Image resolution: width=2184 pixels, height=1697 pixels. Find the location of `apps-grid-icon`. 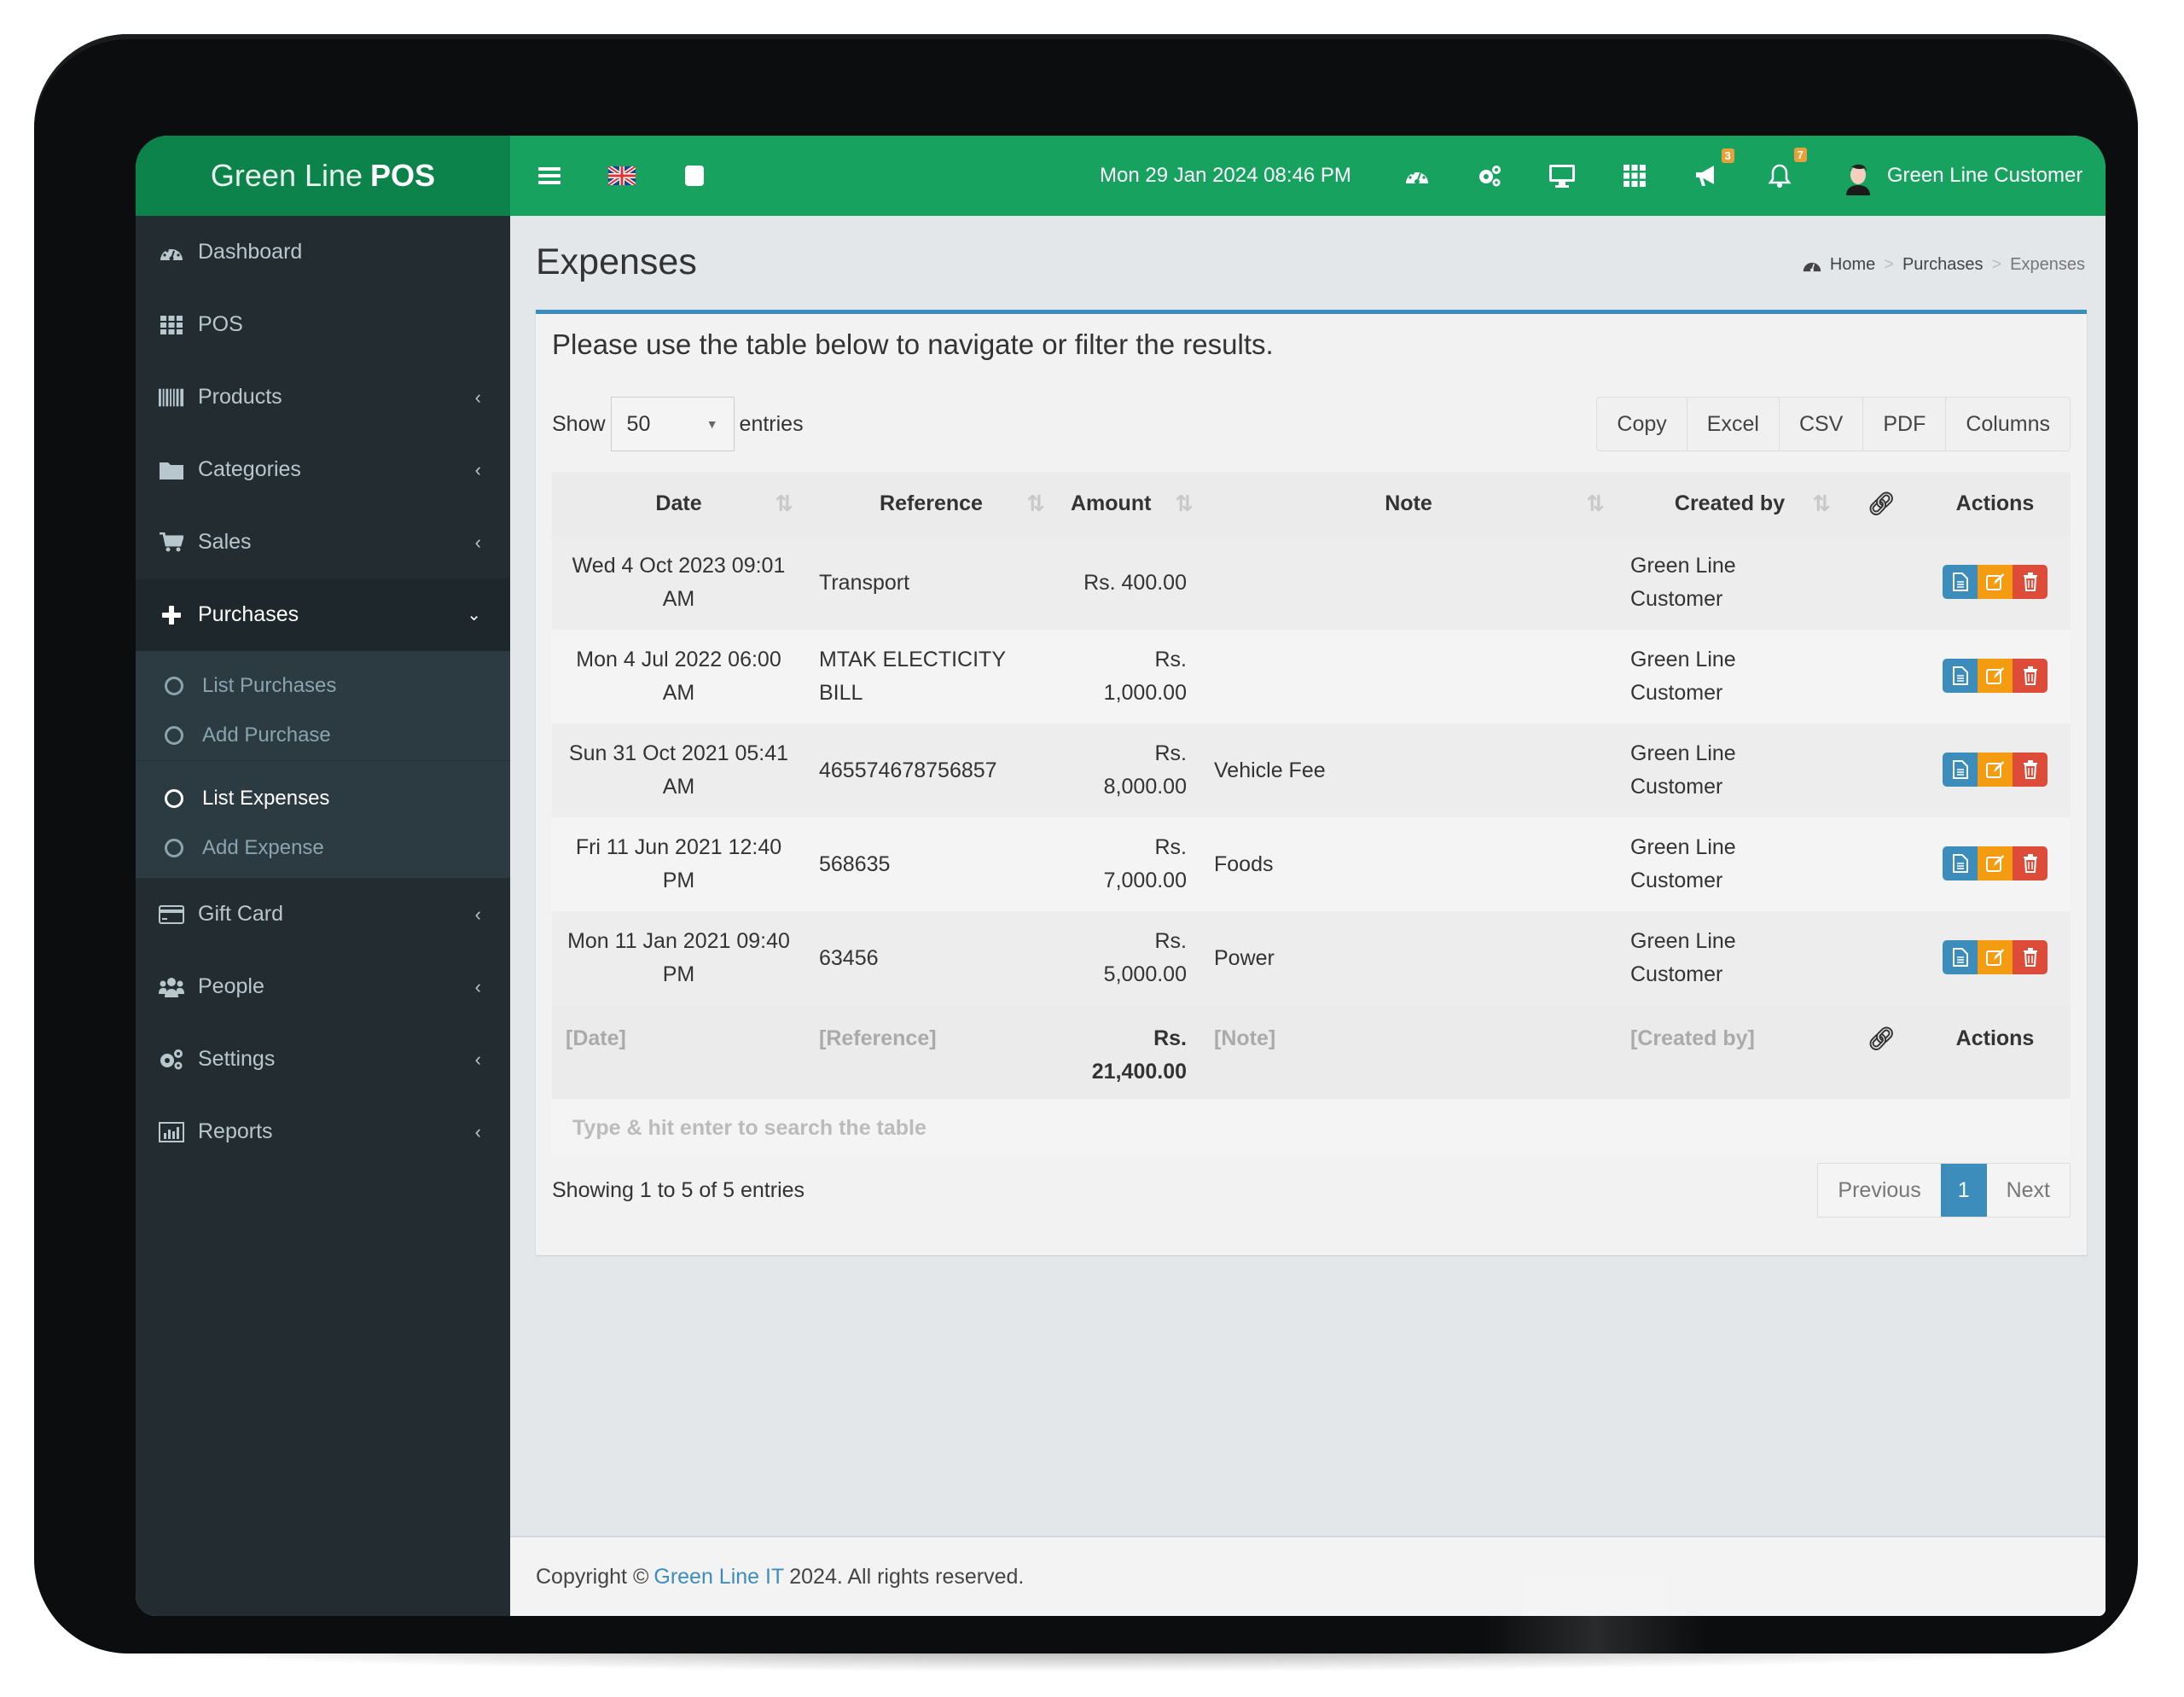

apps-grid-icon is located at coordinates (1635, 176).